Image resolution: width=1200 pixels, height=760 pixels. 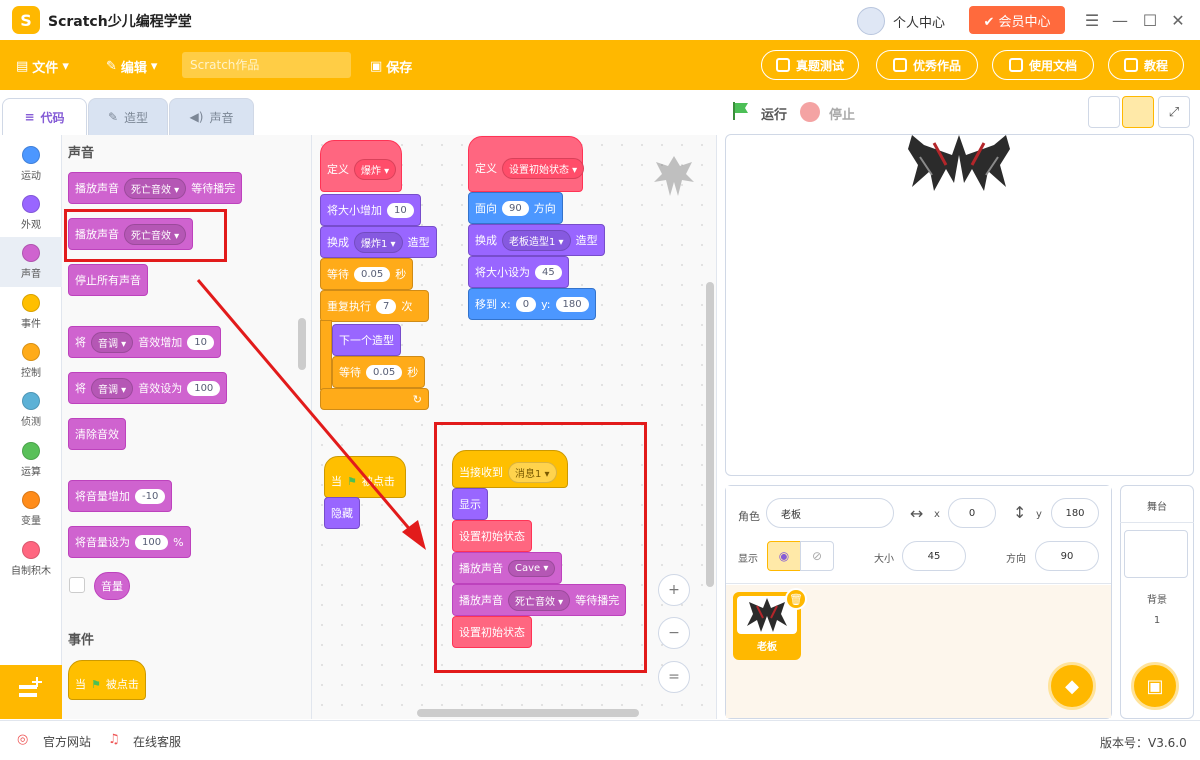 I want to click on workspace-h-scrollbar, so click(x=528, y=713).